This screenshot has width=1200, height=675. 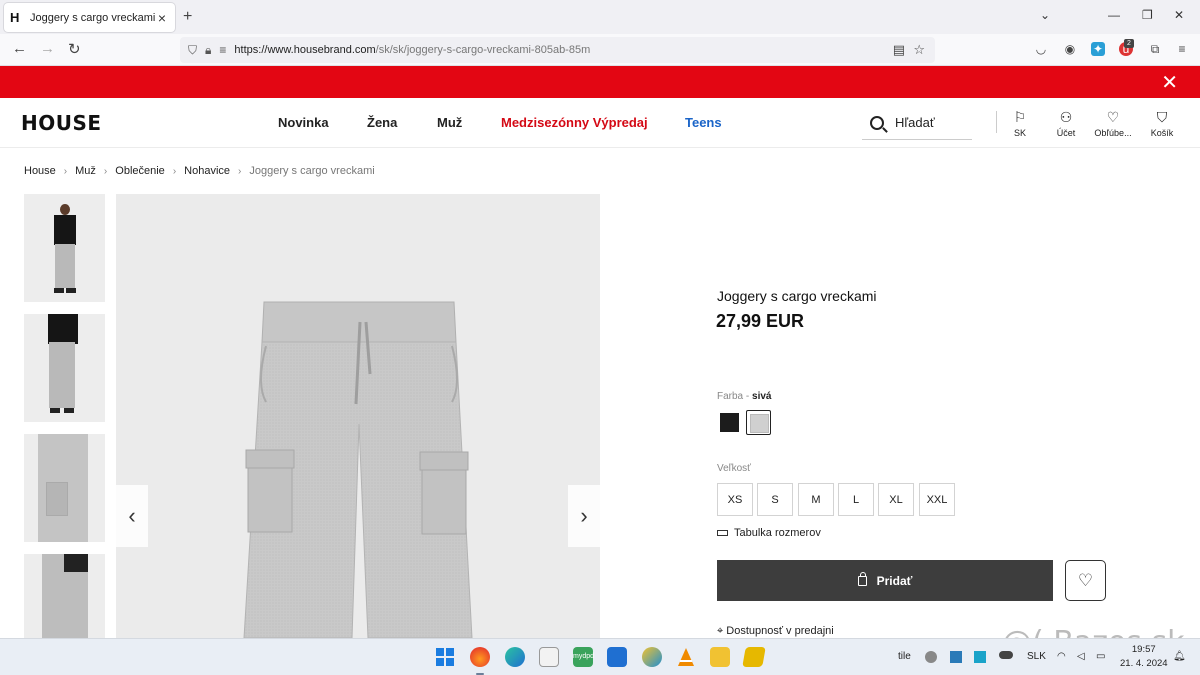 What do you see at coordinates (931, 657) in the screenshot?
I see `skype-icon` at bounding box center [931, 657].